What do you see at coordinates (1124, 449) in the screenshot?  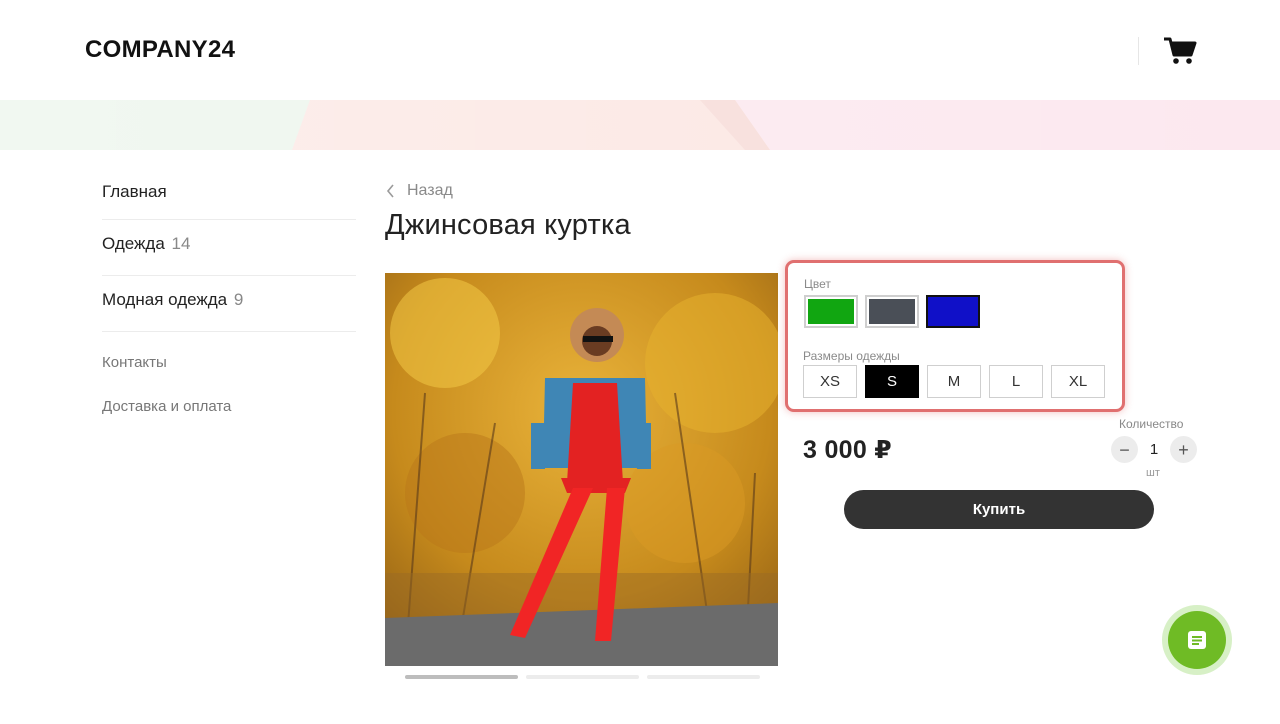 I see `decrease-quantity-button: −` at bounding box center [1124, 449].